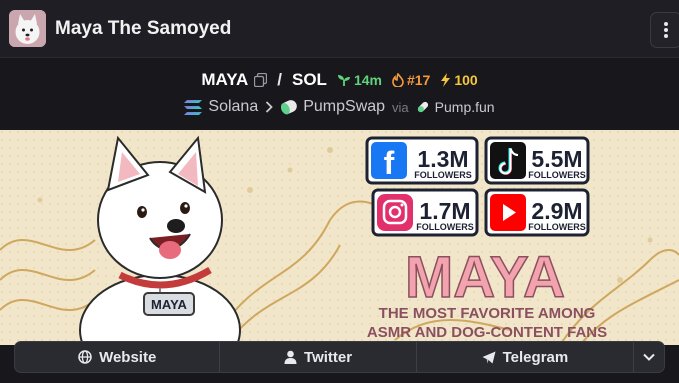 This screenshot has width=679, height=383. I want to click on website-button: Website, so click(118, 357).